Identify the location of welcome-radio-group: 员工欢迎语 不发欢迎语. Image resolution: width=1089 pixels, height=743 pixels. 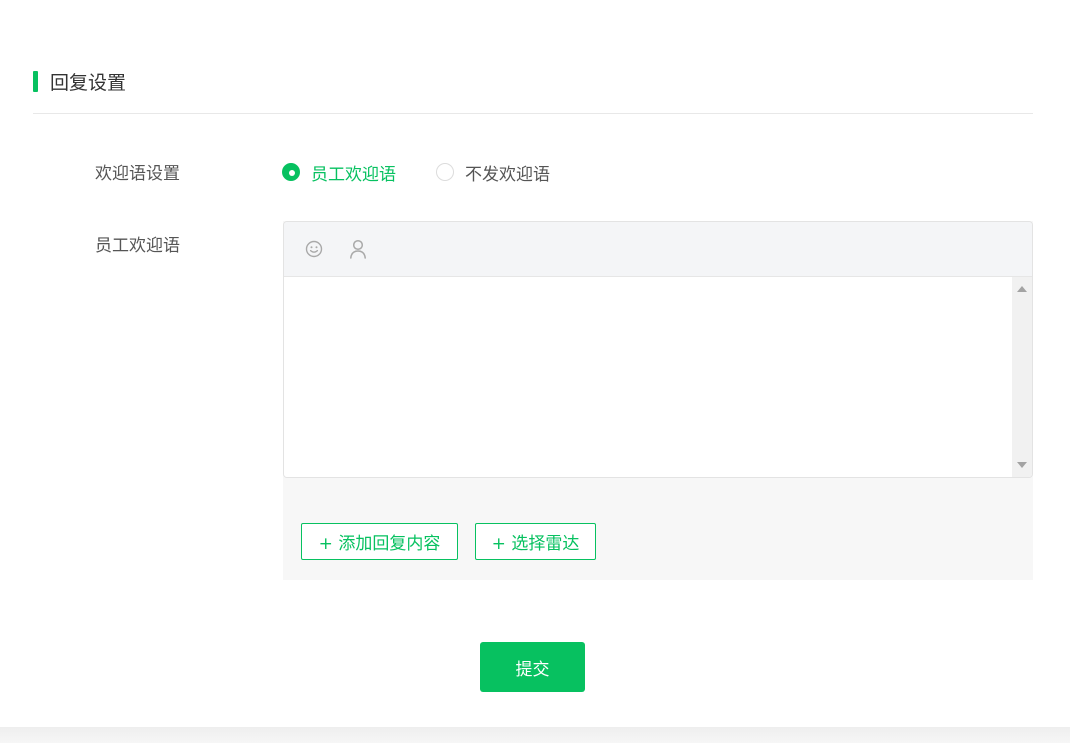
(436, 172).